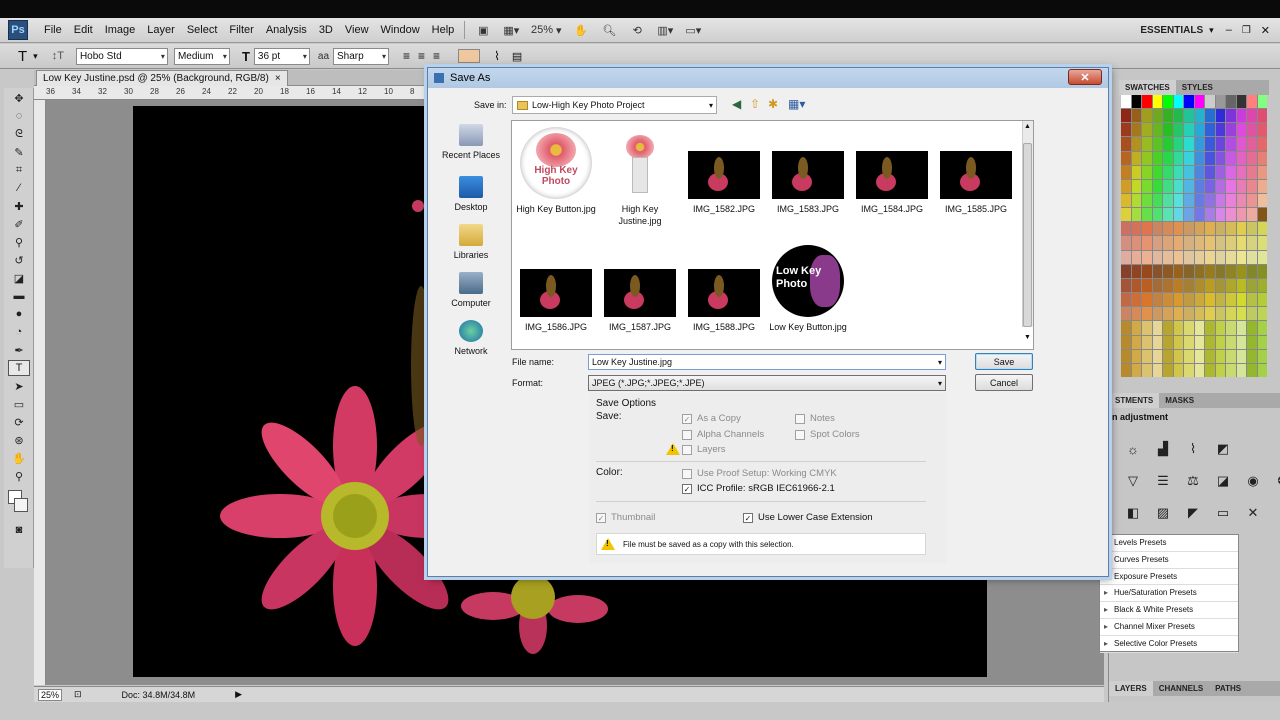  I want to click on place-libraries: Libraries, so click(471, 242).